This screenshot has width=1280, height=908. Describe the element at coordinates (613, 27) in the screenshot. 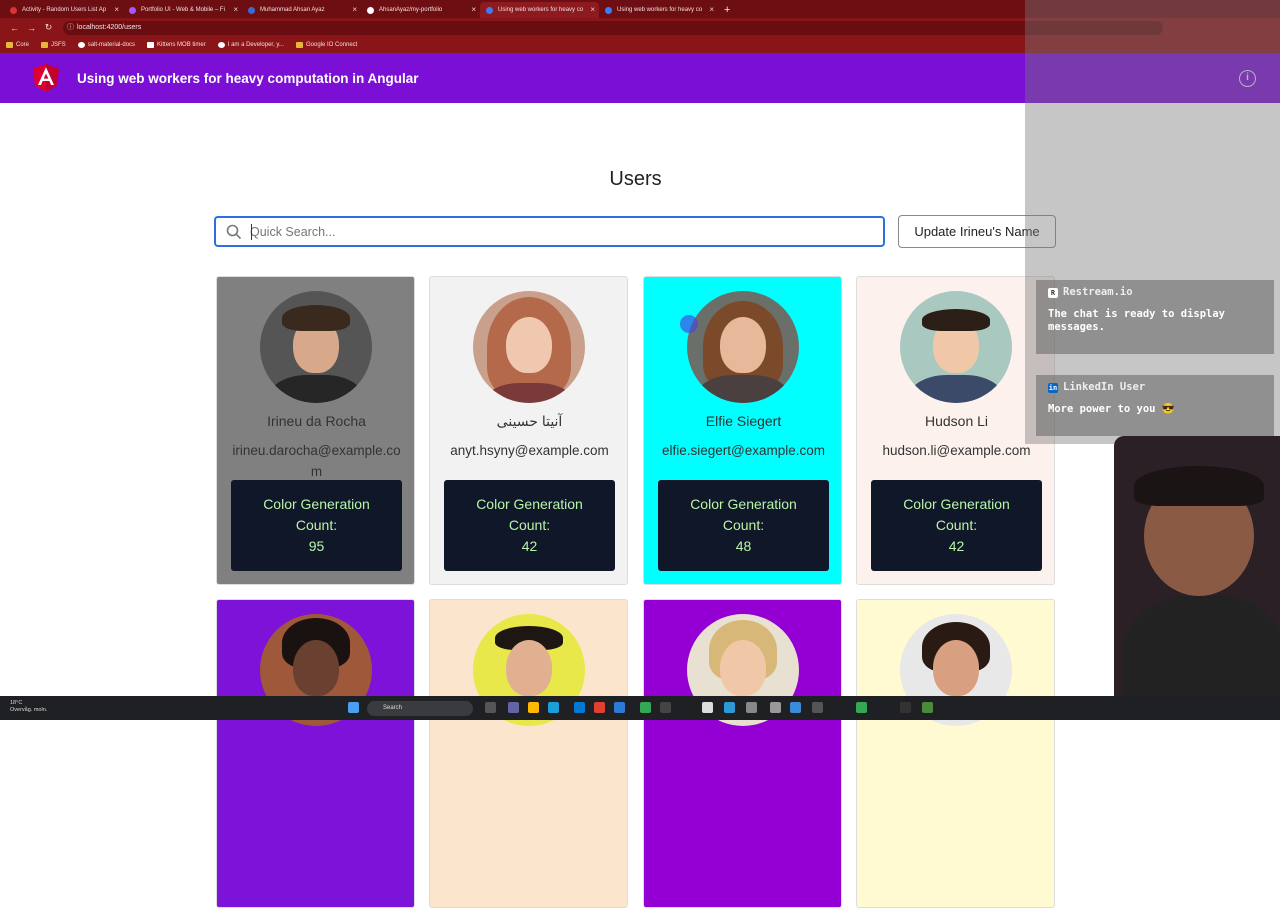

I see `url-field: ⓘ localhost:4200/users` at that location.